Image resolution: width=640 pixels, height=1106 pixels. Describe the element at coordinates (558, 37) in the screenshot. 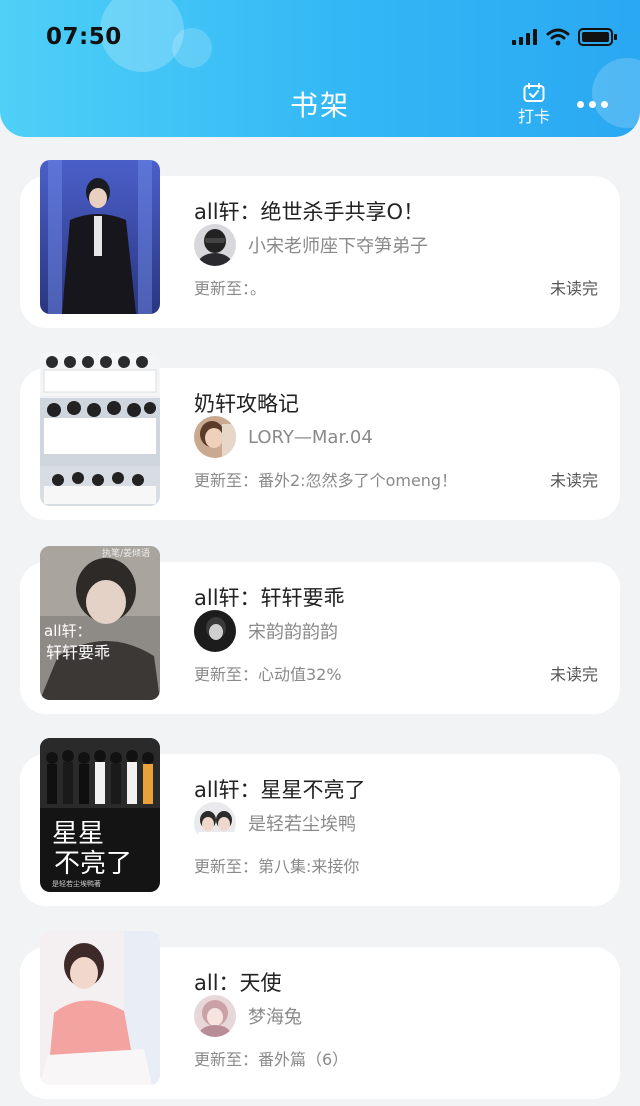

I see `wifi-icon` at that location.